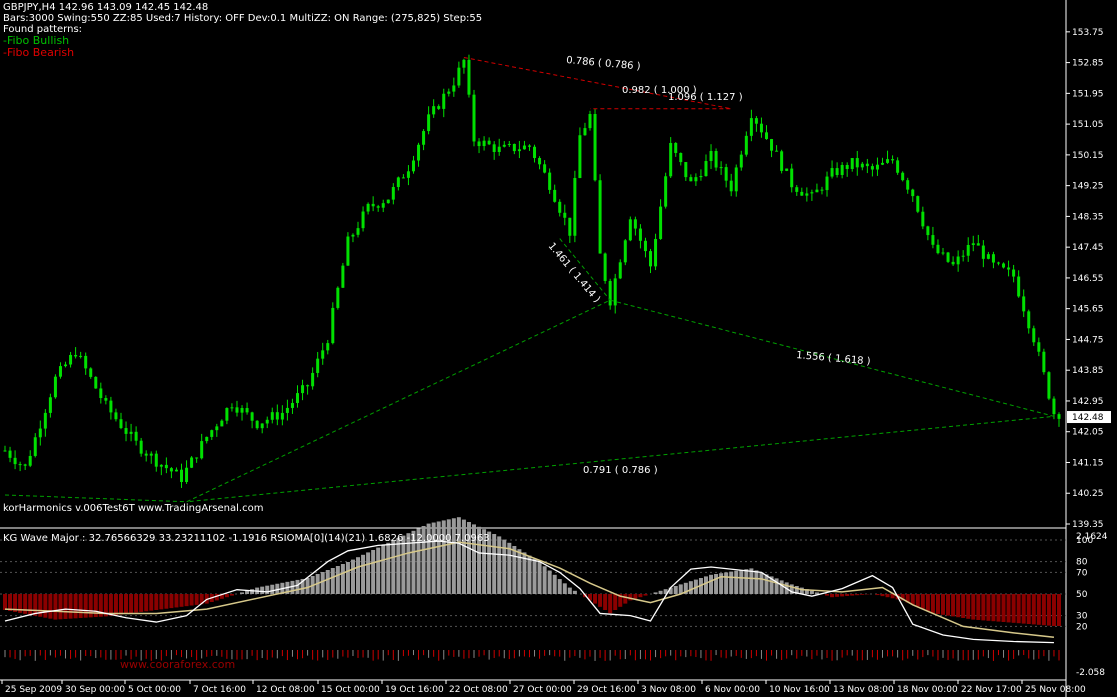 The height and width of the screenshot is (697, 1117). I want to click on price-tick-label: 139.35, so click(1088, 525).